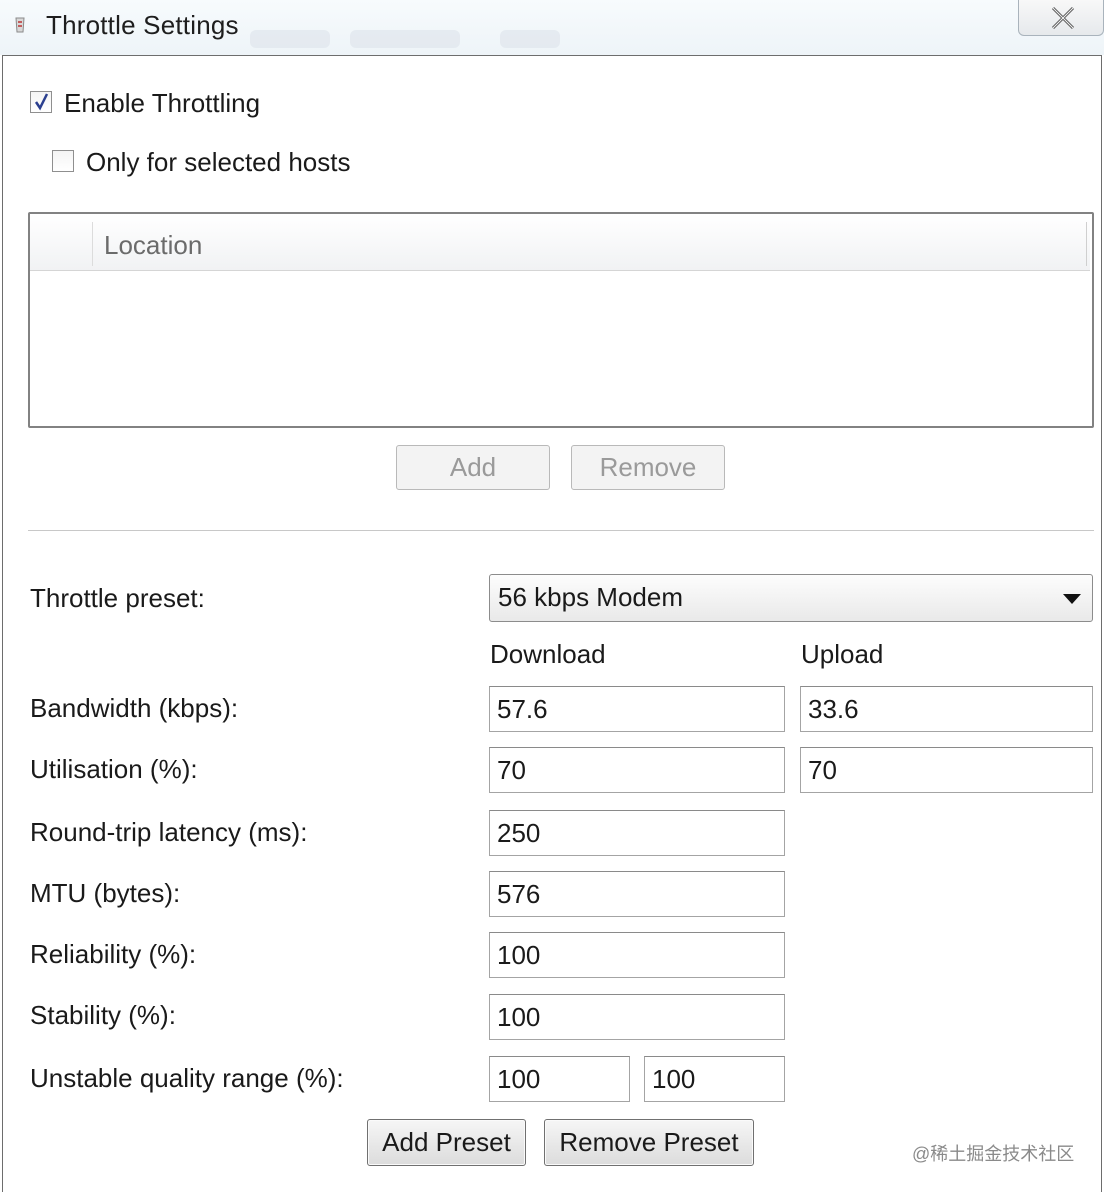 Image resolution: width=1104 pixels, height=1192 pixels. I want to click on stability-input: 100, so click(637, 1017).